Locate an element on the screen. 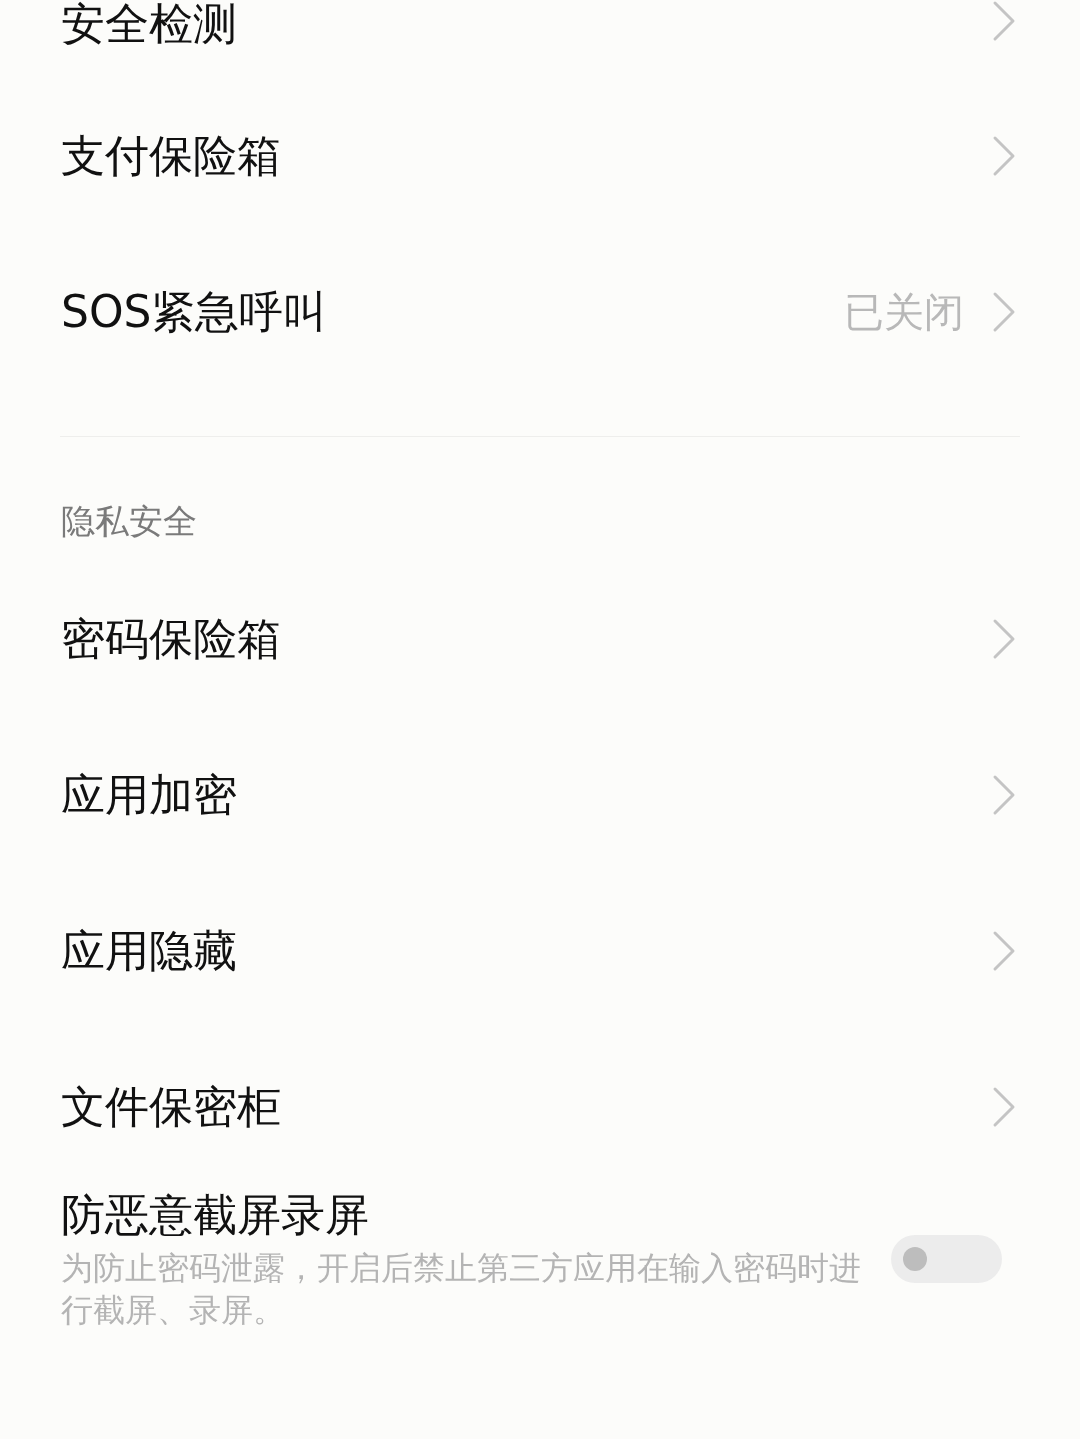  settings-row: 支付保险箱 is located at coordinates (540, 156).